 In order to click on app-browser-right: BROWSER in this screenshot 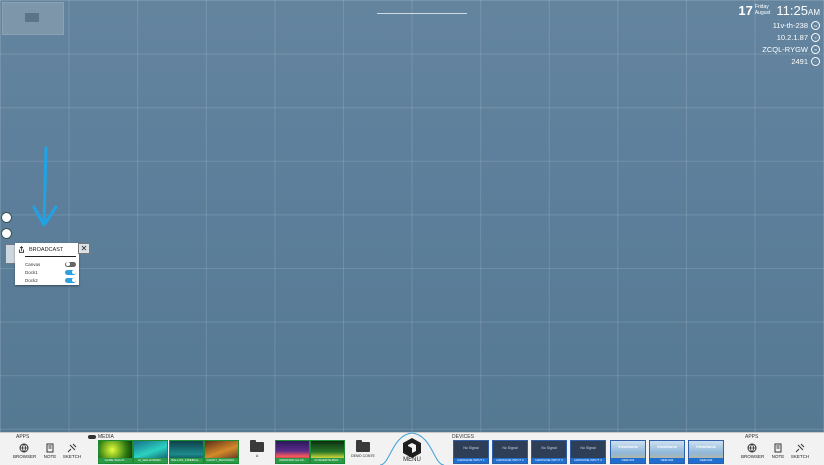, I will do `click(753, 451)`.